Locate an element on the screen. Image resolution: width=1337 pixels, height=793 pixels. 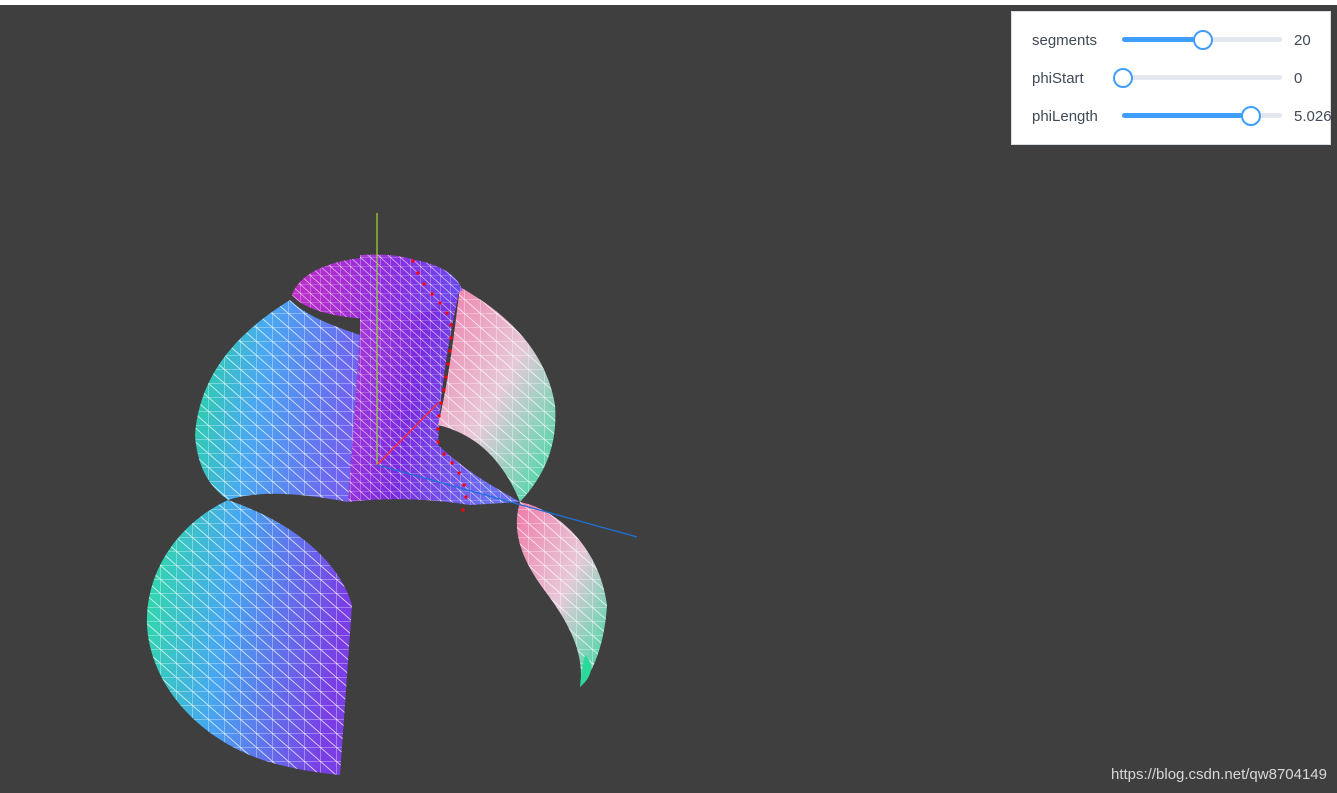
philength-label: phiLength is located at coordinates (1065, 116).